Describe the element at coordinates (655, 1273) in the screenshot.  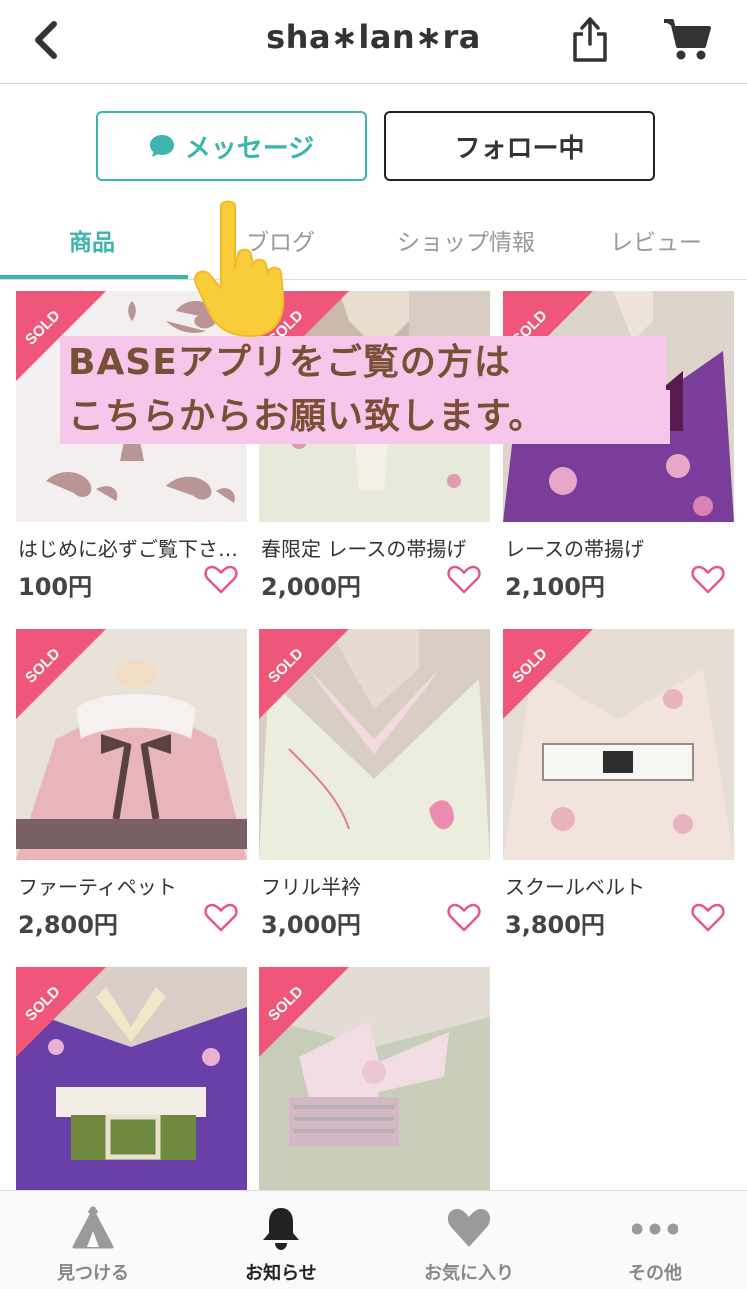
I see `nav-label: その他` at that location.